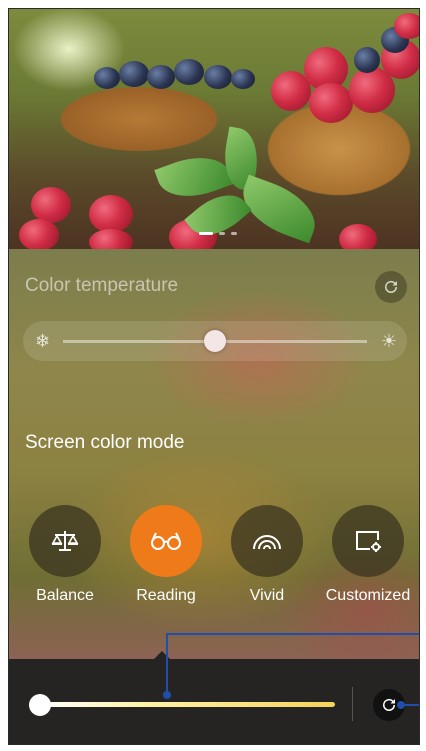  Describe the element at coordinates (352, 704) in the screenshot. I see `divider` at that location.